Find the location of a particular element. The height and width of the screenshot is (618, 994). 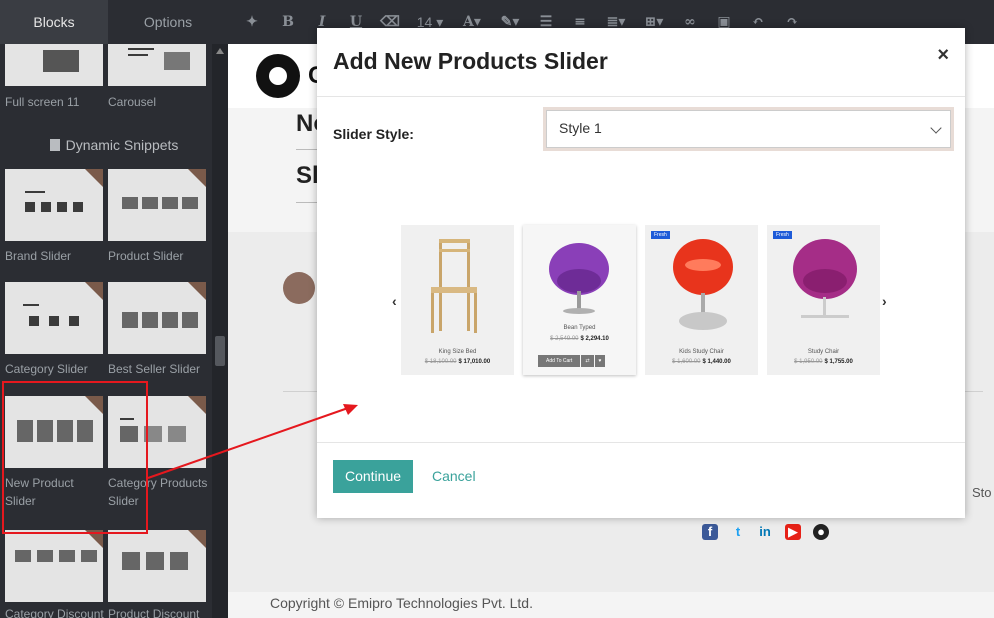

snippet-carousel is located at coordinates (157, 65).